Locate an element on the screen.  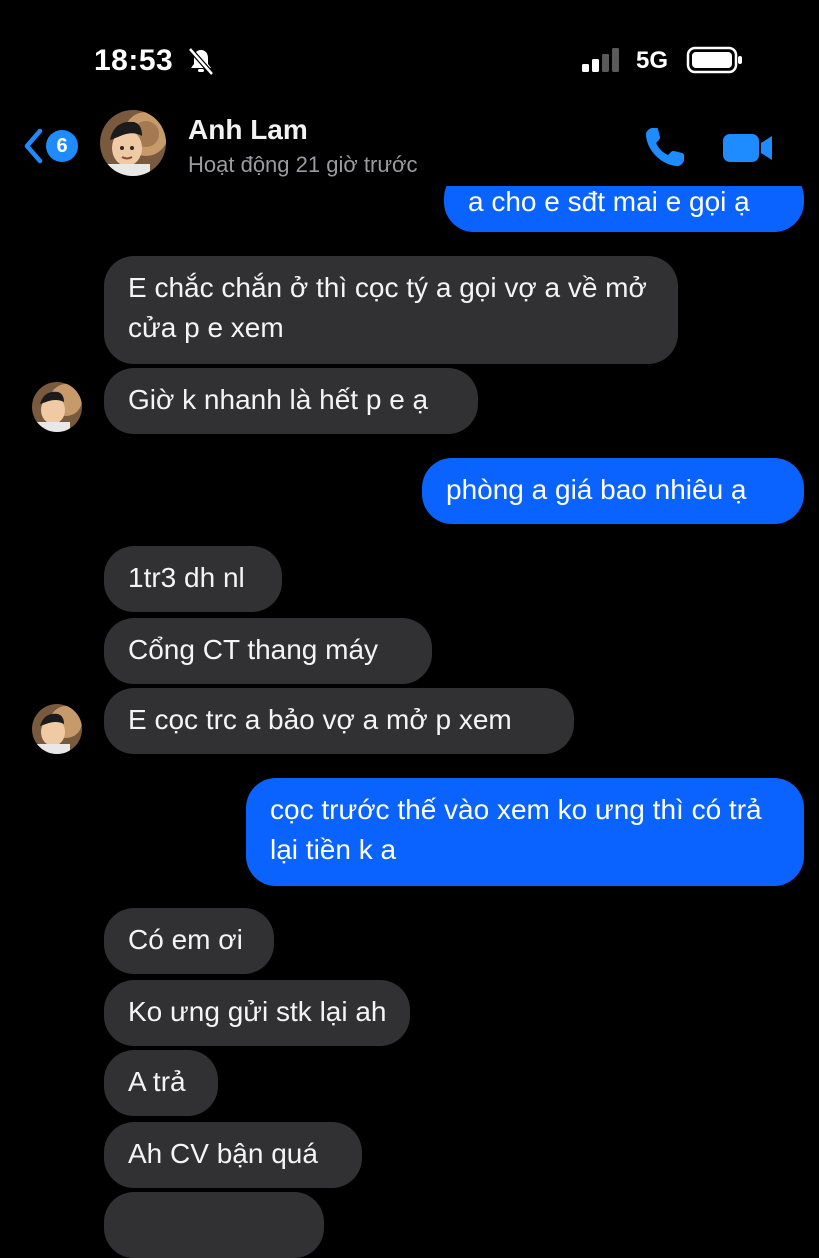
back-button: 6 is located at coordinates (52, 146).